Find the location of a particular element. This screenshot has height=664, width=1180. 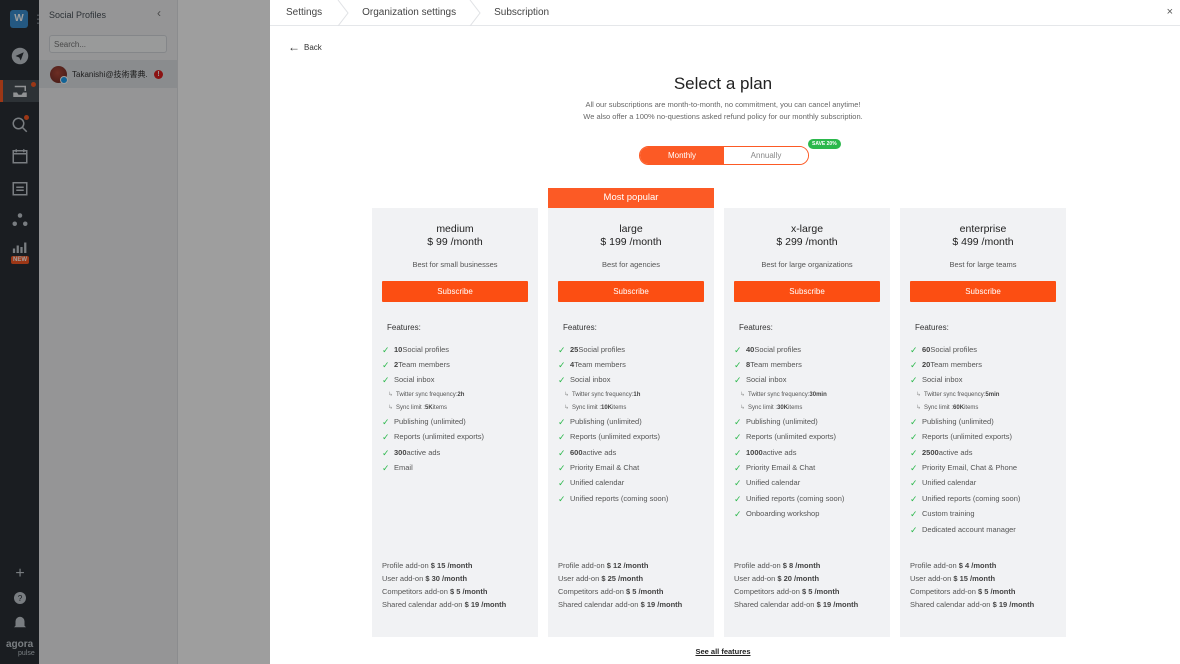

feature-item: ✓ 2 Team members is located at coordinates (416, 365).